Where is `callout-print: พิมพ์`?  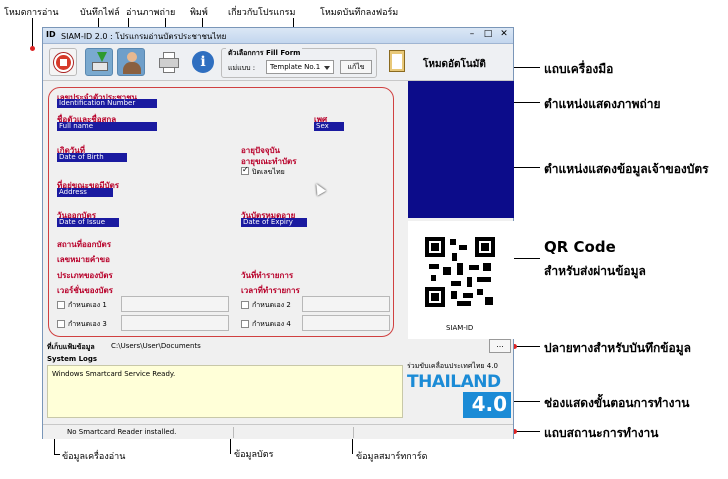
callout-print: พิมพ์ is located at coordinates (199, 13).